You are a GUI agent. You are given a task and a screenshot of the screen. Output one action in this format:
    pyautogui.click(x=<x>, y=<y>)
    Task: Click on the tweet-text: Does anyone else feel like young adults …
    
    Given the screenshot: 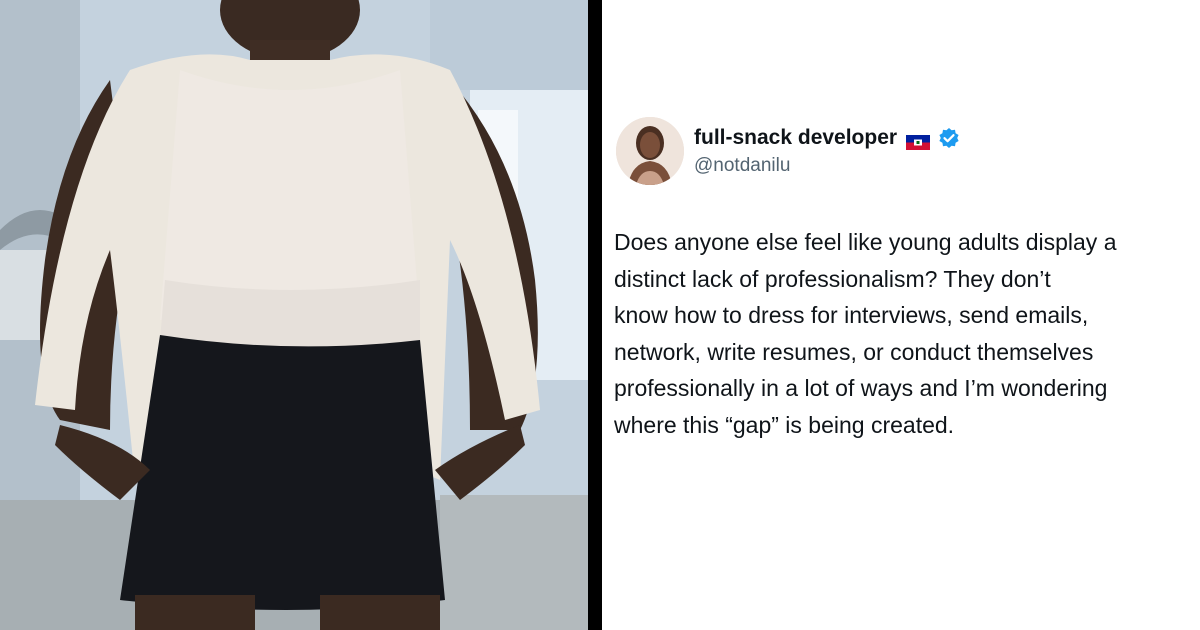 What is the action you would take?
    pyautogui.click(x=865, y=333)
    